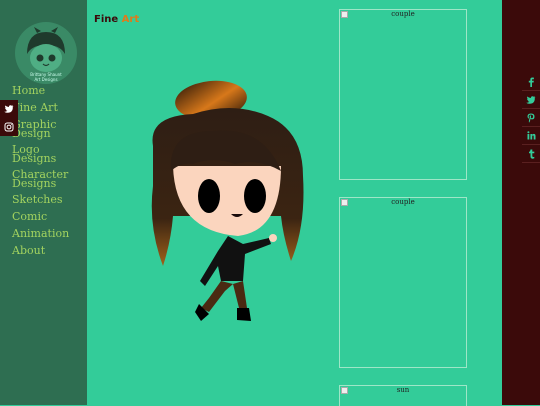 The height and width of the screenshot is (406, 540). Describe the element at coordinates (35, 107) in the screenshot. I see `nav-fine-art: Fine Art` at that location.